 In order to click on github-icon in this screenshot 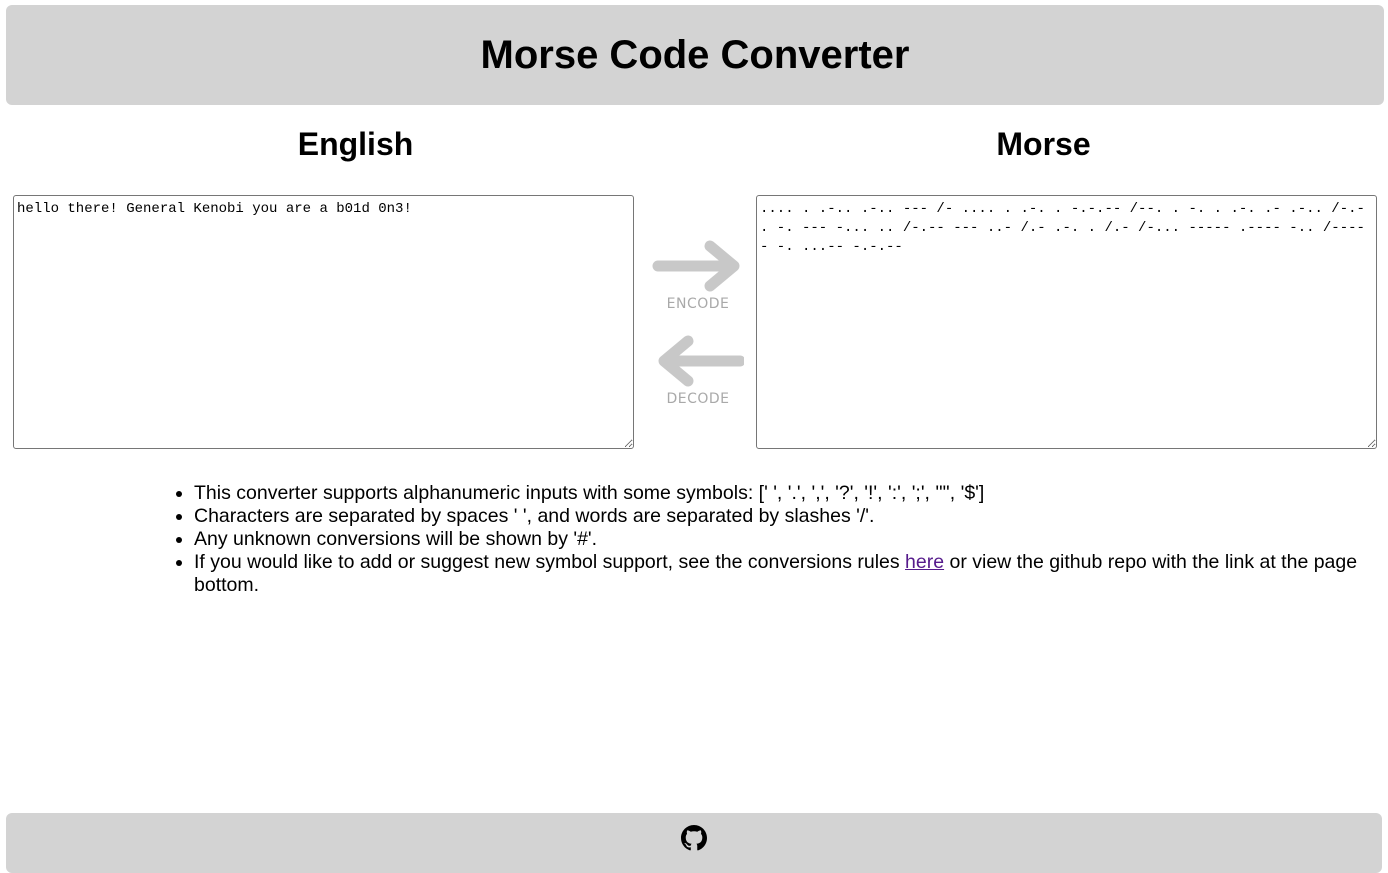, I will do `click(694, 838)`.